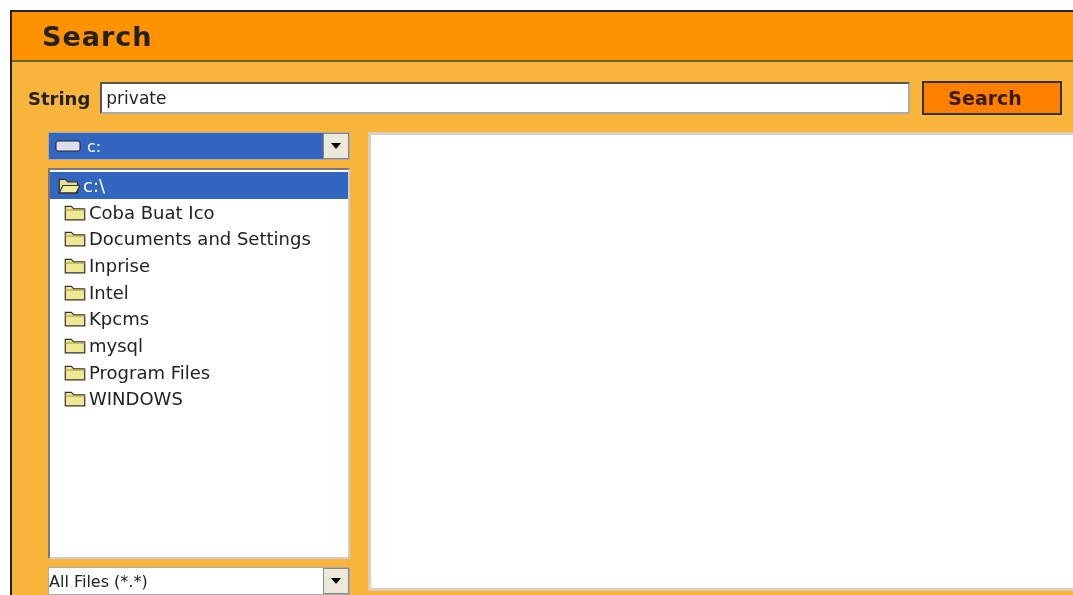  Describe the element at coordinates (199, 399) in the screenshot. I see `folder-tree-item: WINDOWS` at that location.